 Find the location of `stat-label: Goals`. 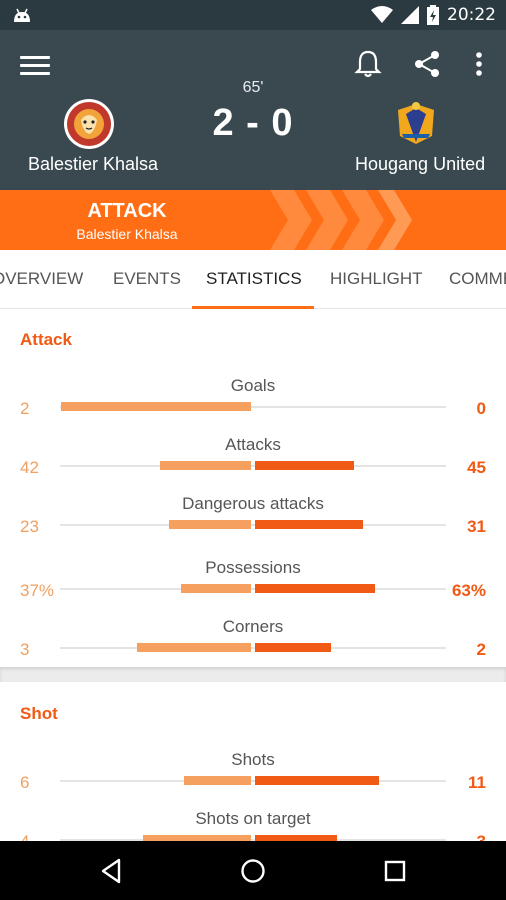

stat-label: Goals is located at coordinates (253, 385).